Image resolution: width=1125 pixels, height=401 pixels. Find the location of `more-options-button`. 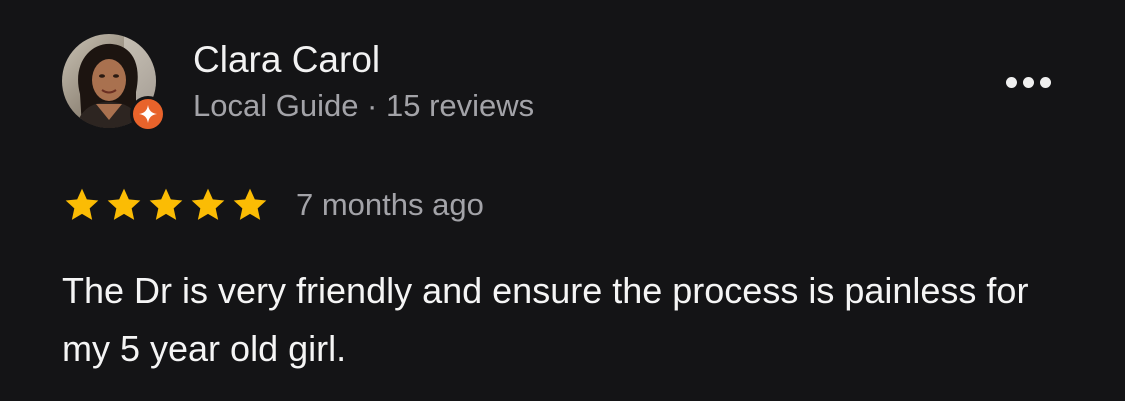

more-options-button is located at coordinates (1028, 82).